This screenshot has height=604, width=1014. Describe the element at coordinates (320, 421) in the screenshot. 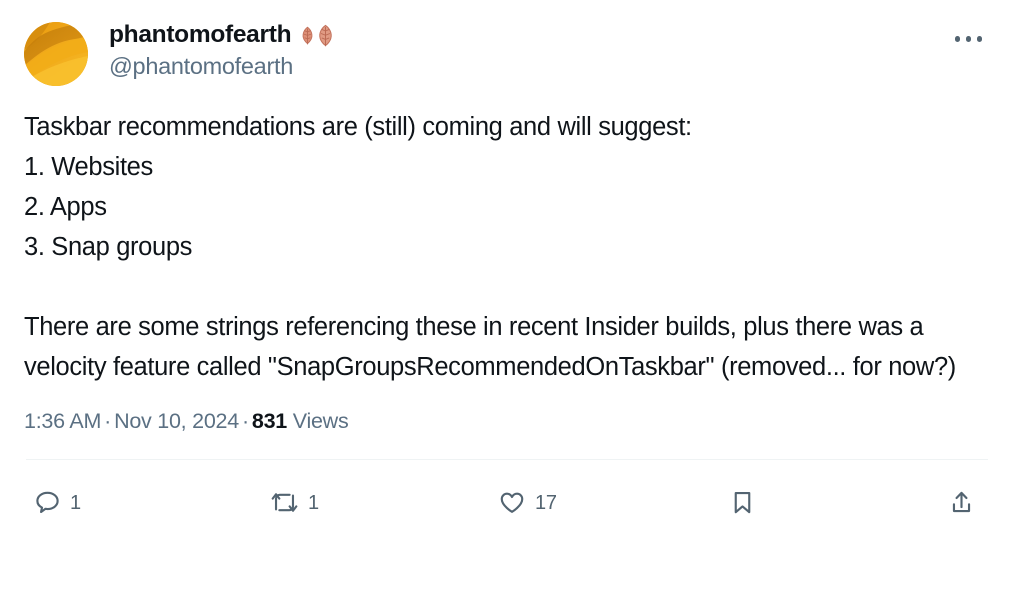

I see `views-label: Views` at that location.